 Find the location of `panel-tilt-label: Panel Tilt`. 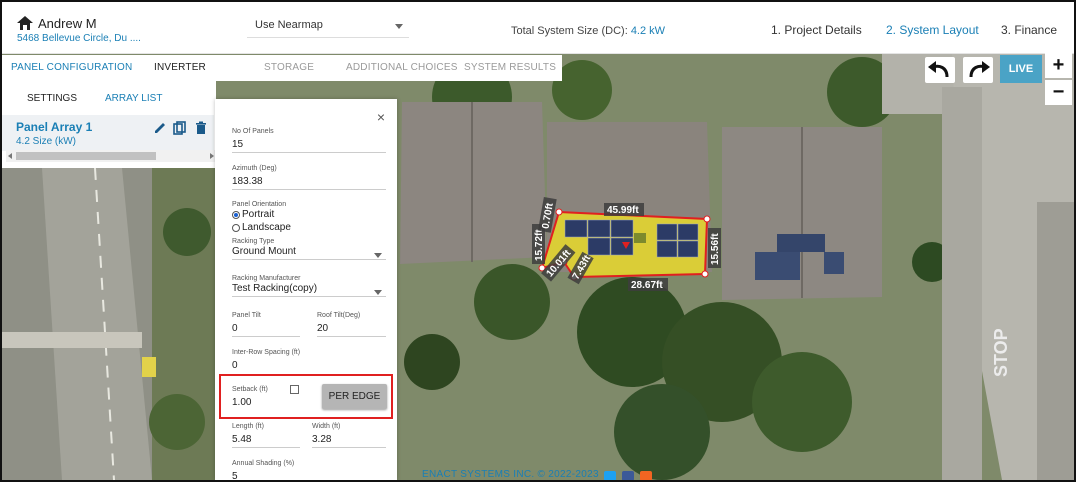

panel-tilt-label: Panel Tilt is located at coordinates (246, 315).